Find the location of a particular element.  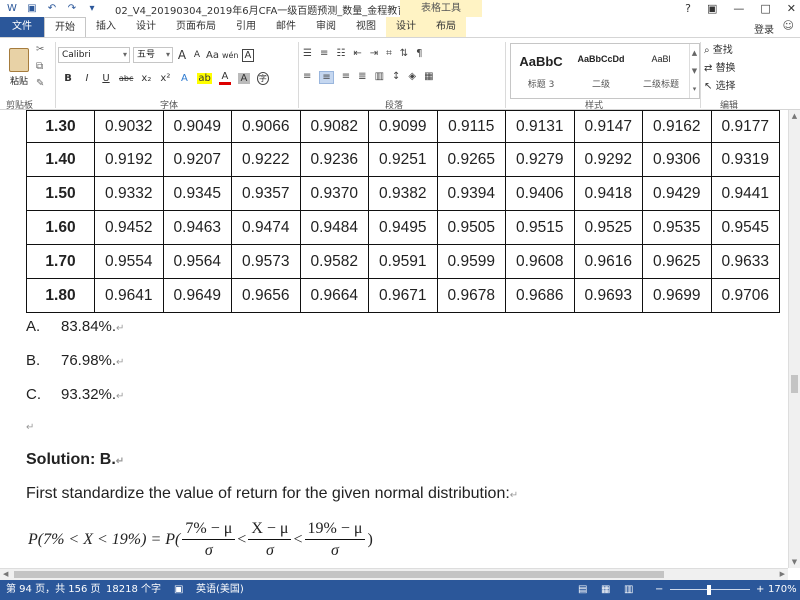

probability-cell: 0.9292 is located at coordinates (608, 159).